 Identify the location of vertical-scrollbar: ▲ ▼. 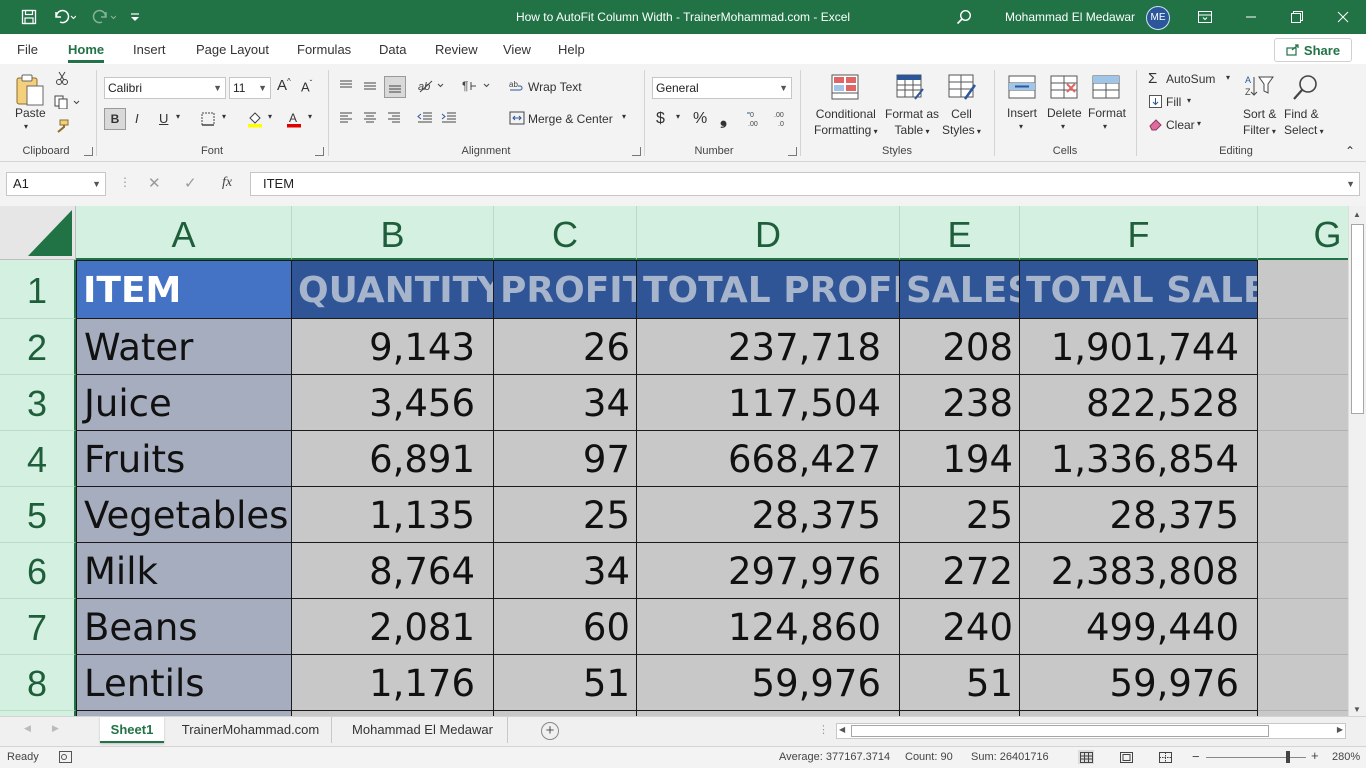
(1357, 461).